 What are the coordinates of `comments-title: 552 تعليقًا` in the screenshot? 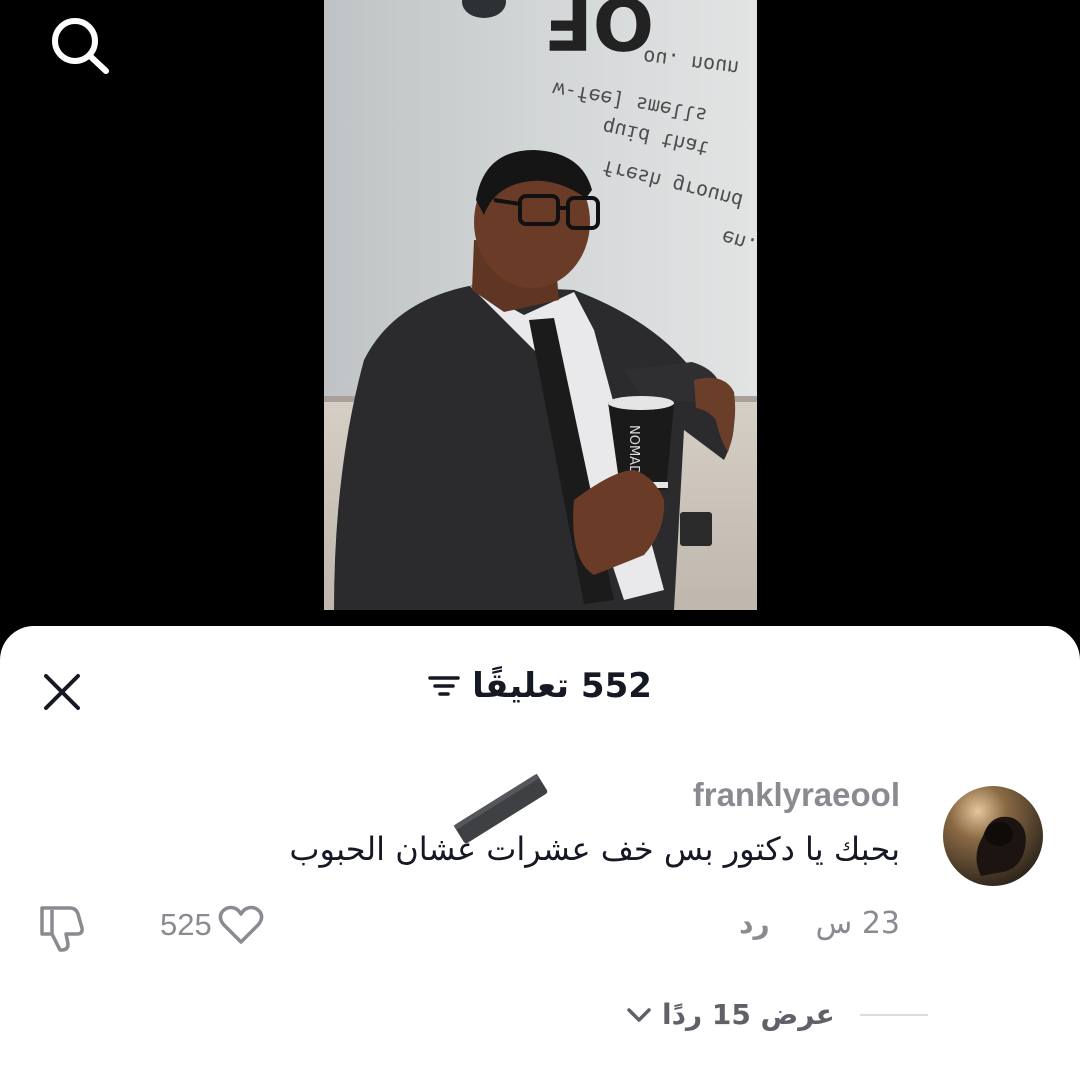 It's located at (562, 686).